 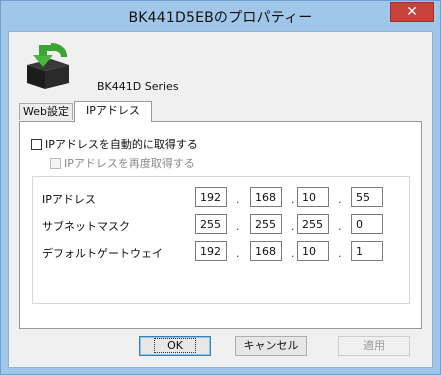 What do you see at coordinates (121, 144) in the screenshot?
I see `auto-obtain-label: IPアドレスを自動的に取得する` at bounding box center [121, 144].